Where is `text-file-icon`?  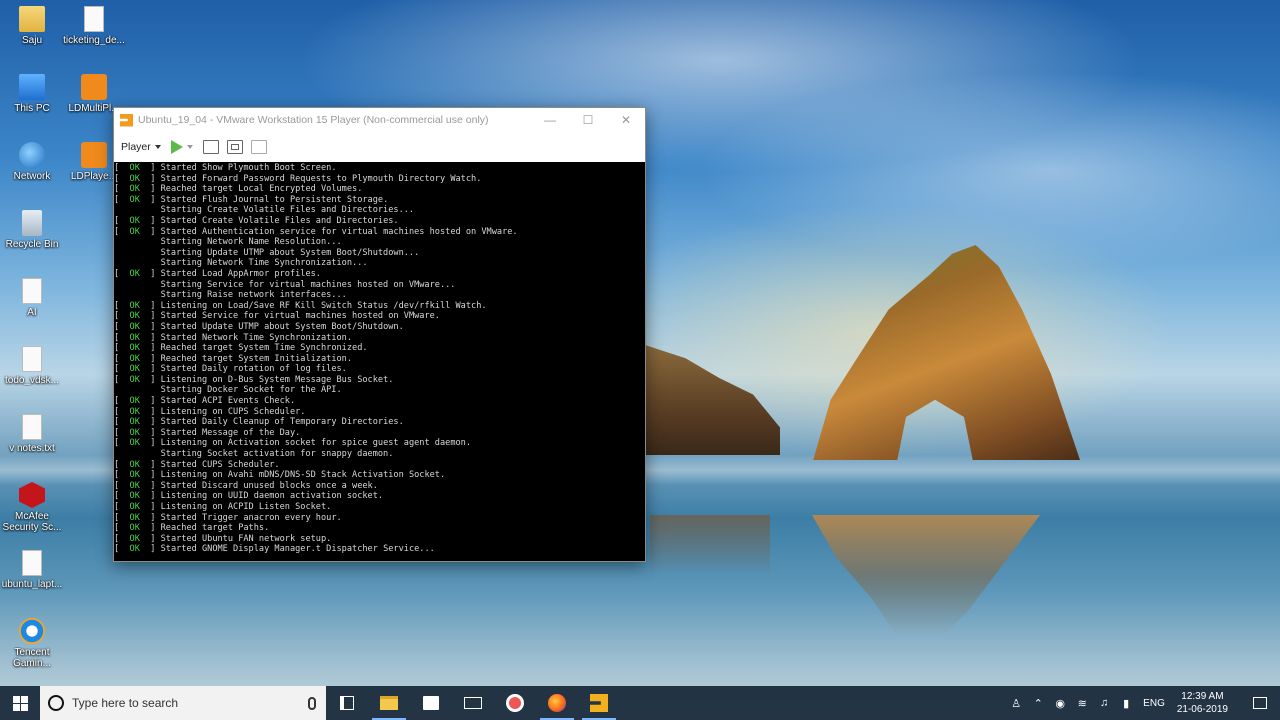
text-file-icon is located at coordinates (32, 359).